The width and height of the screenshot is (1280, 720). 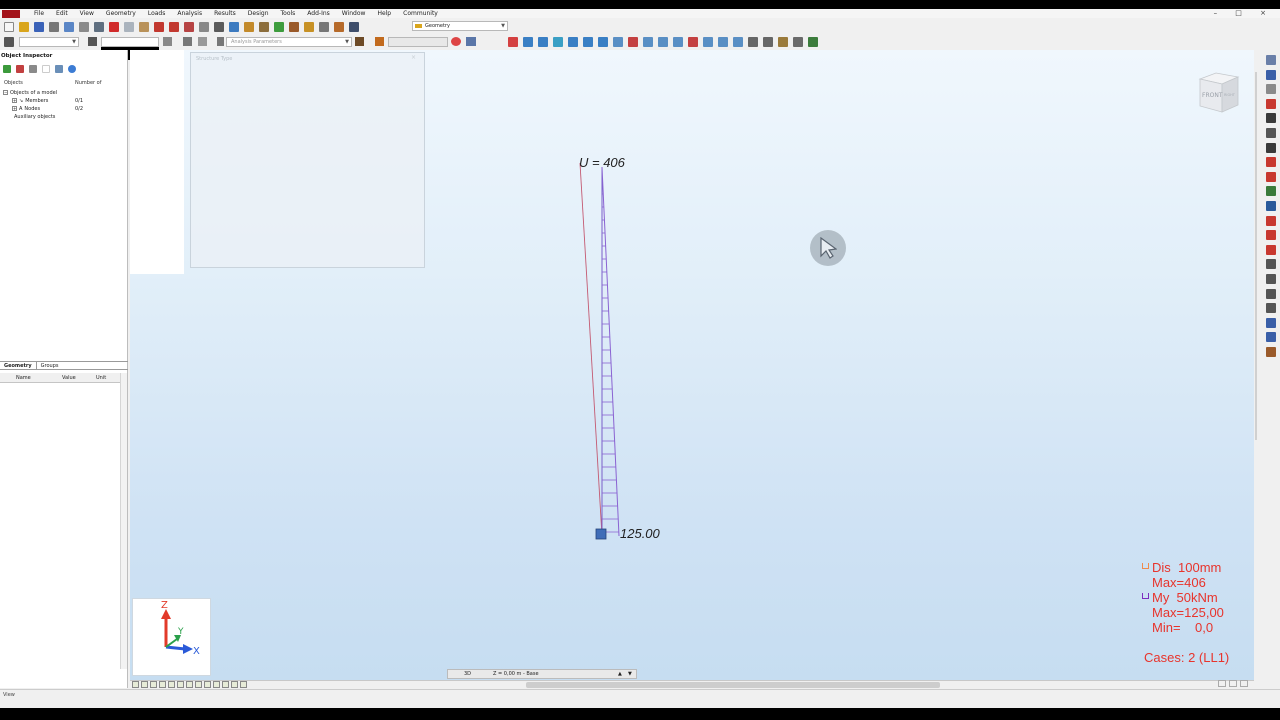 What do you see at coordinates (72, 69) in the screenshot?
I see `info-icon` at bounding box center [72, 69].